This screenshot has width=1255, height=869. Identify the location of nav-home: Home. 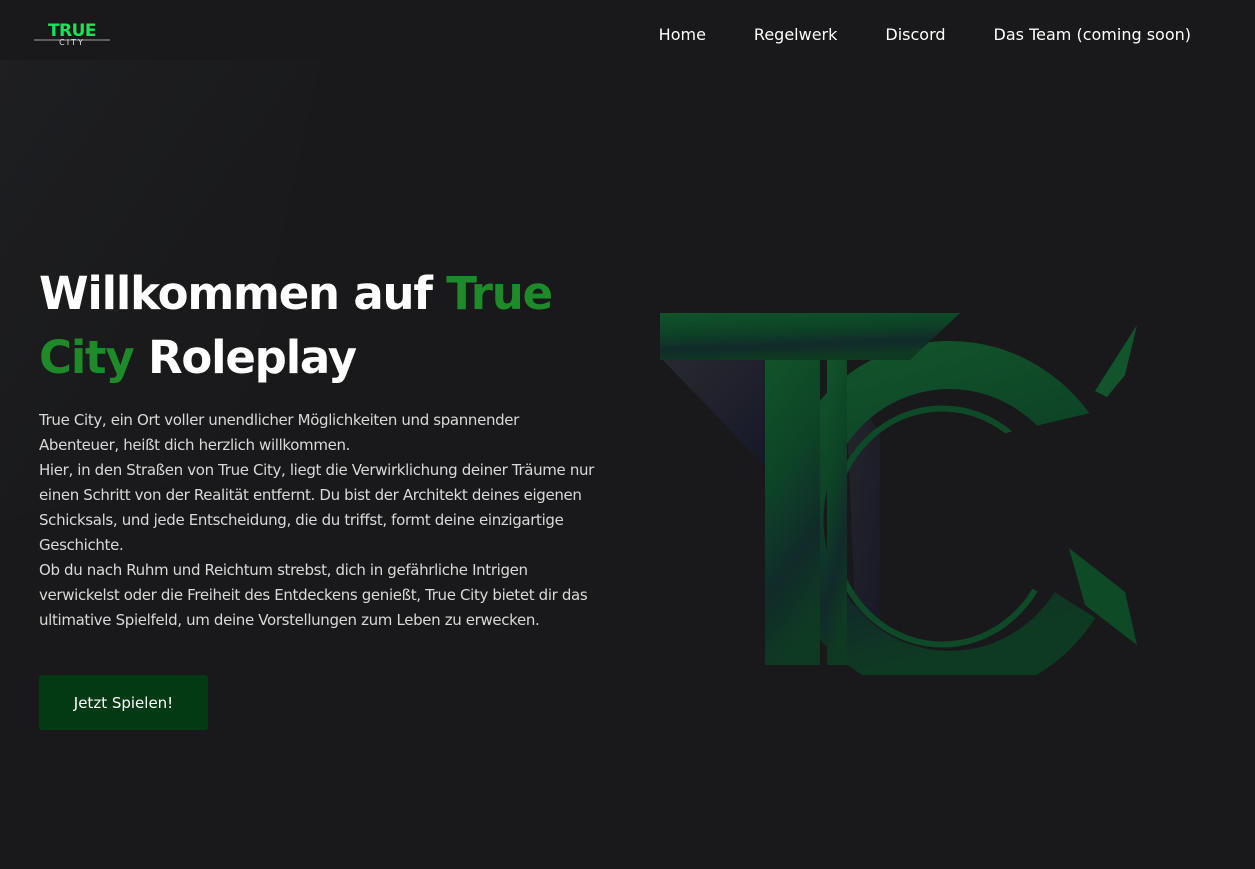
(682, 35).